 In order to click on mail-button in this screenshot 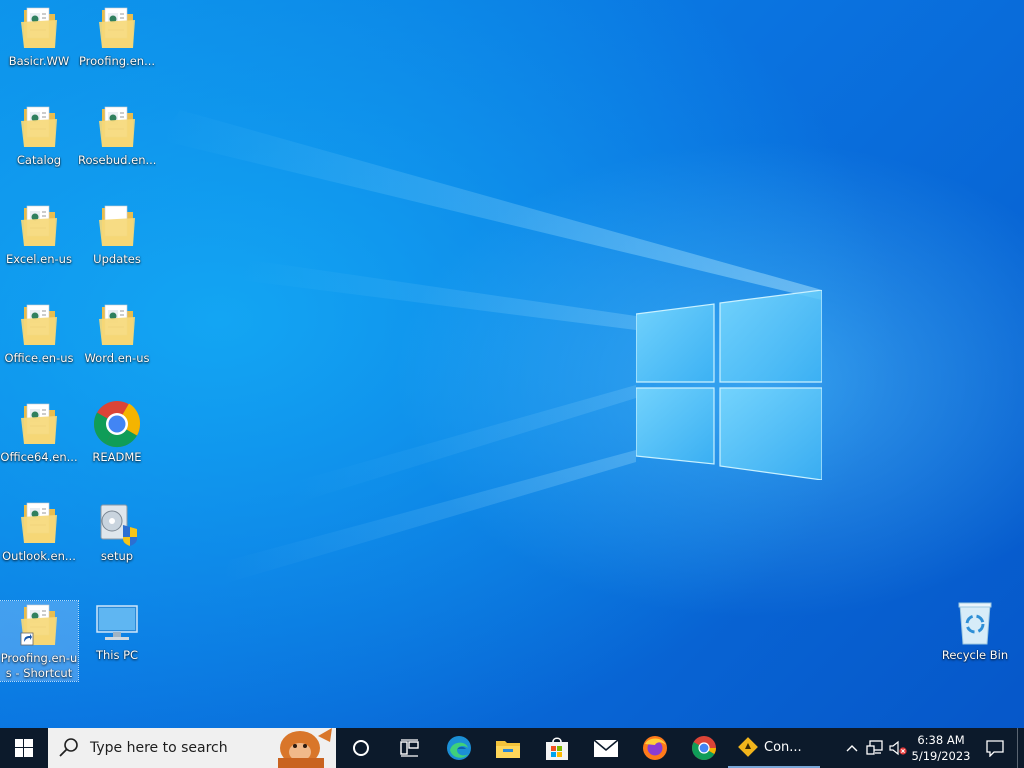, I will do `click(605, 748)`.